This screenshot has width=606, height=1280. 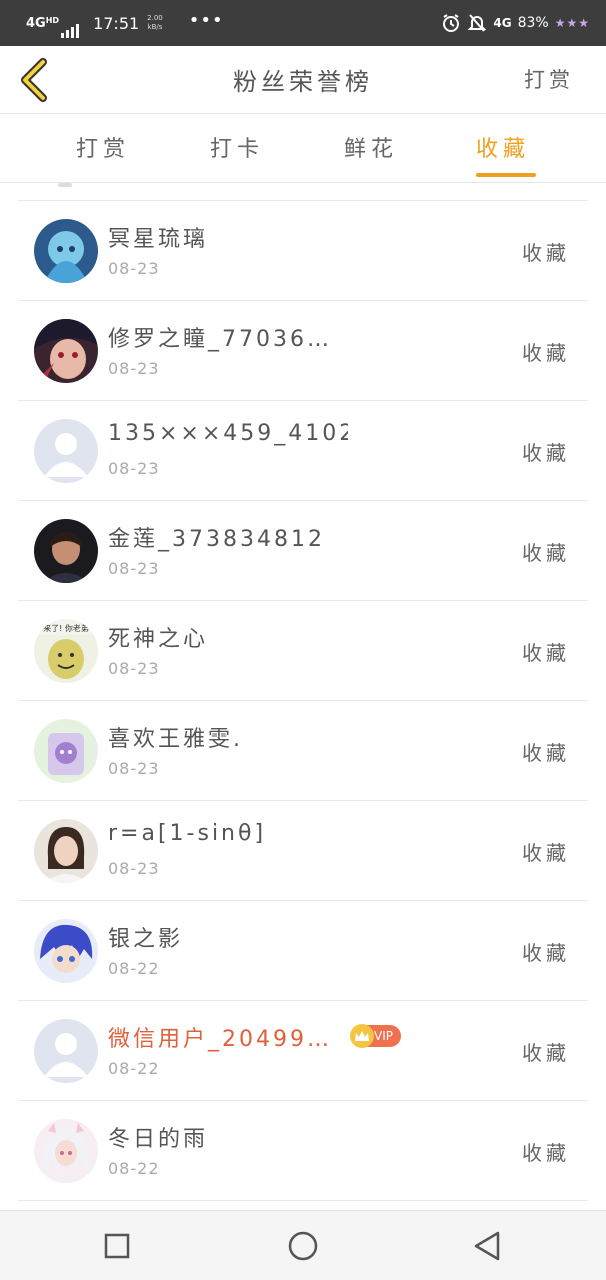 I want to click on signal-strength-icon, so click(x=70, y=31).